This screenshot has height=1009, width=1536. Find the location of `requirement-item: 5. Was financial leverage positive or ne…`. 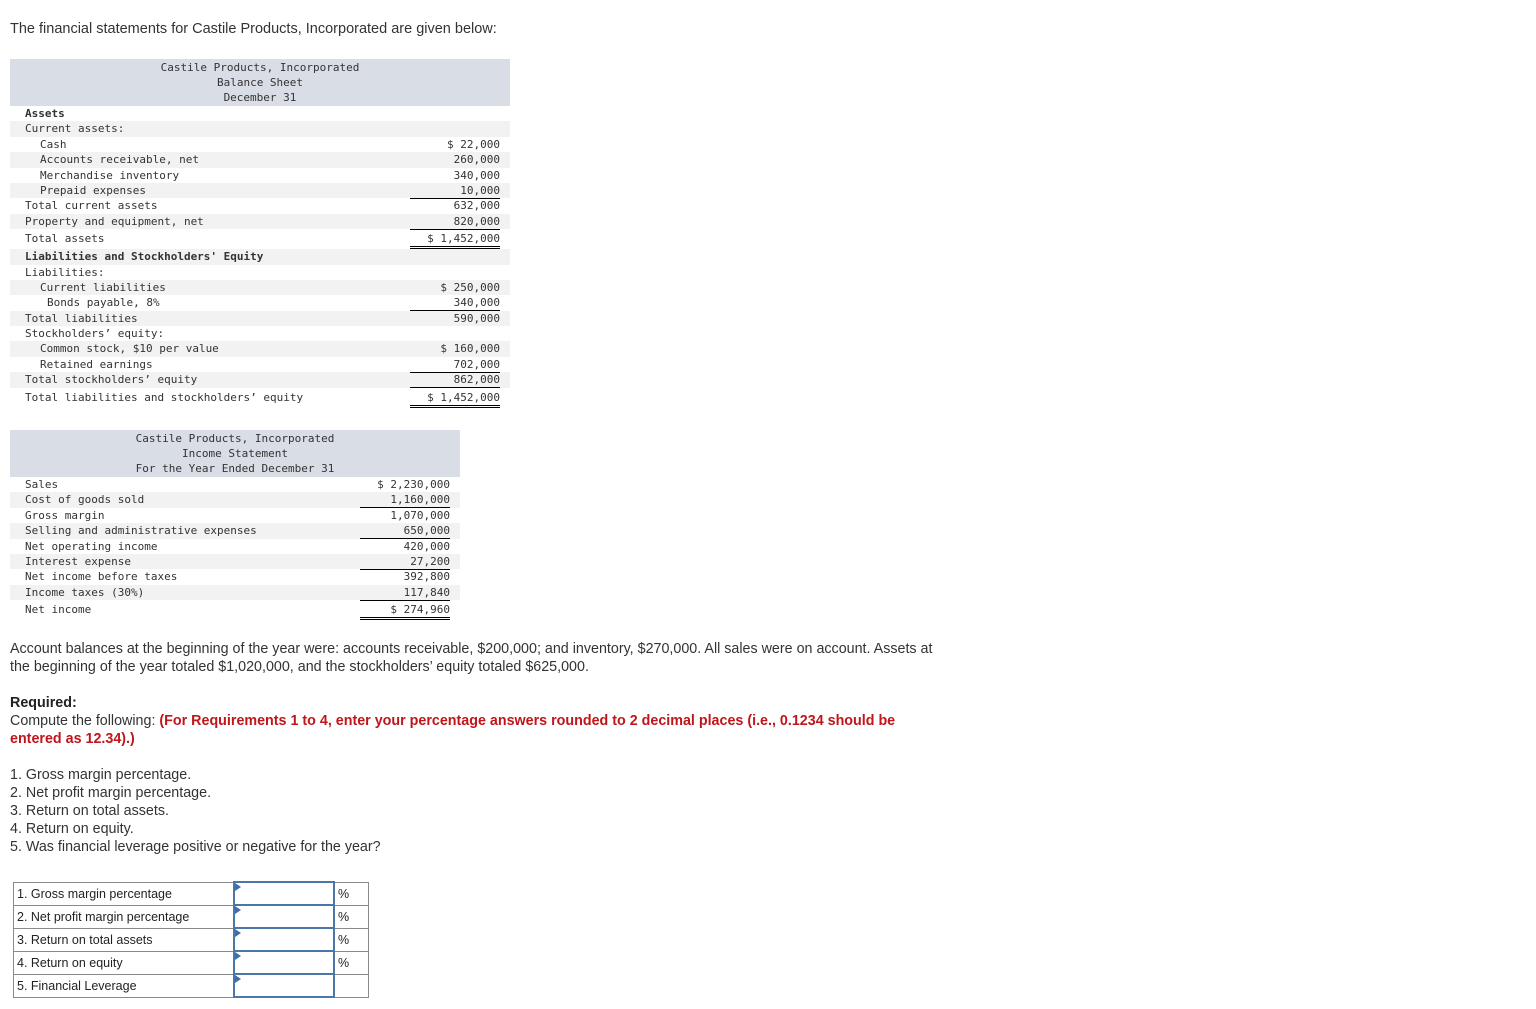

requirement-item: 5. Was financial leverage positive or ne… is located at coordinates (195, 847).